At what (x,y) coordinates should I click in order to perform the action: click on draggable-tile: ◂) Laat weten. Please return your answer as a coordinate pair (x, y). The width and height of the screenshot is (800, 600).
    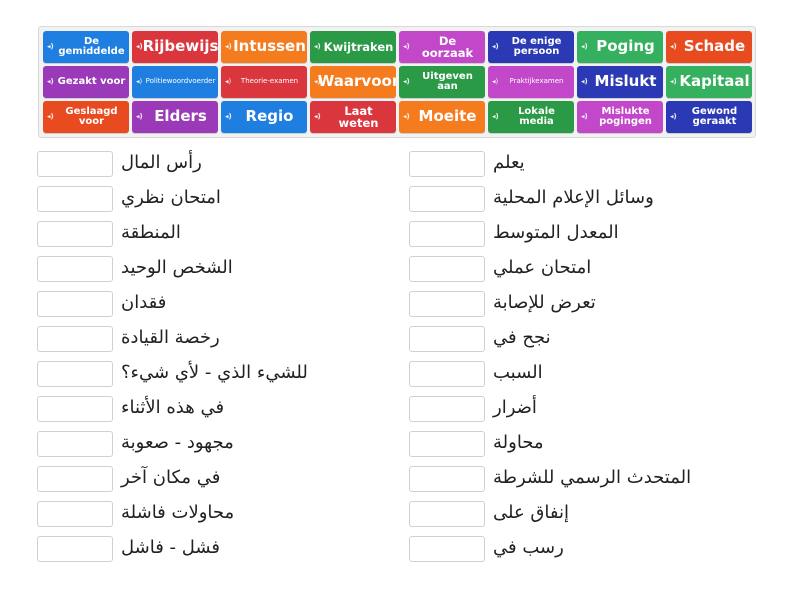
    Looking at the image, I should click on (353, 117).